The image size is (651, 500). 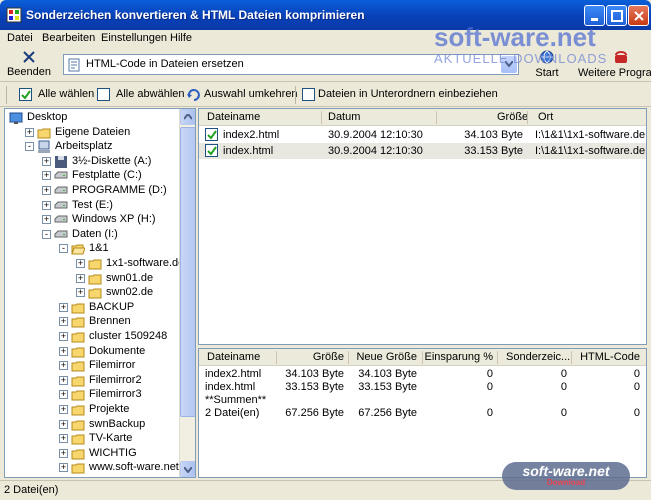 What do you see at coordinates (29, 64) in the screenshot?
I see `beenden-button: Beenden` at bounding box center [29, 64].